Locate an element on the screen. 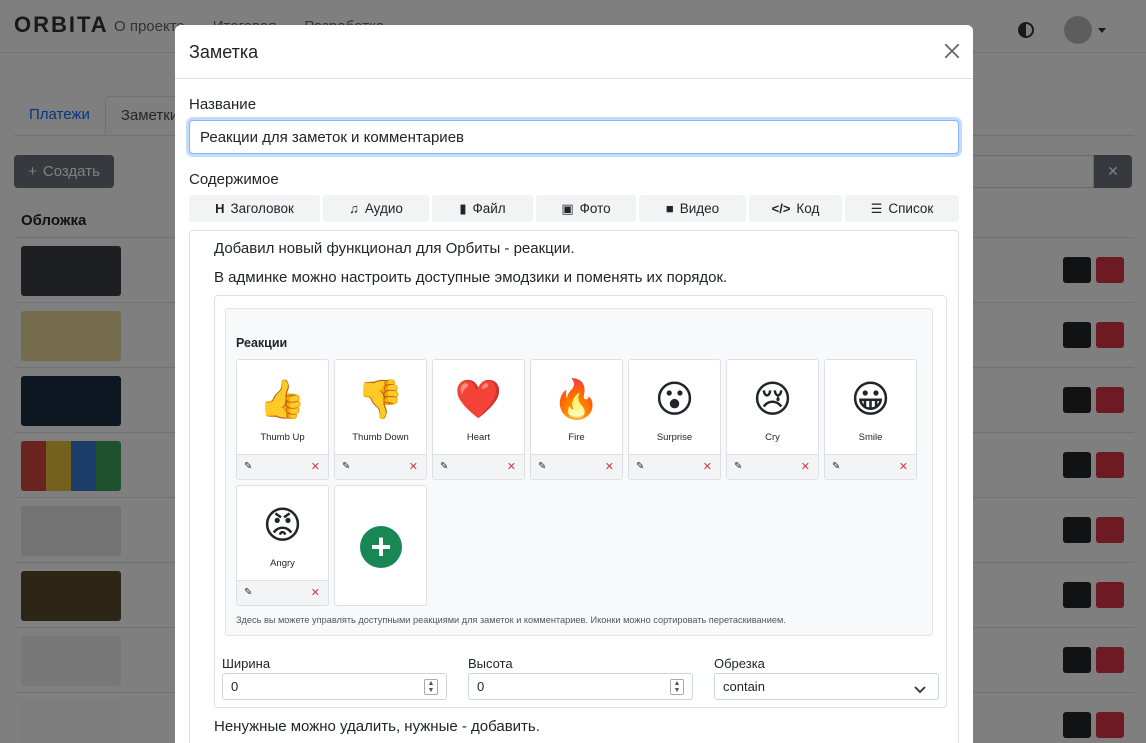  smile-emoji: 😀 is located at coordinates (870, 400).